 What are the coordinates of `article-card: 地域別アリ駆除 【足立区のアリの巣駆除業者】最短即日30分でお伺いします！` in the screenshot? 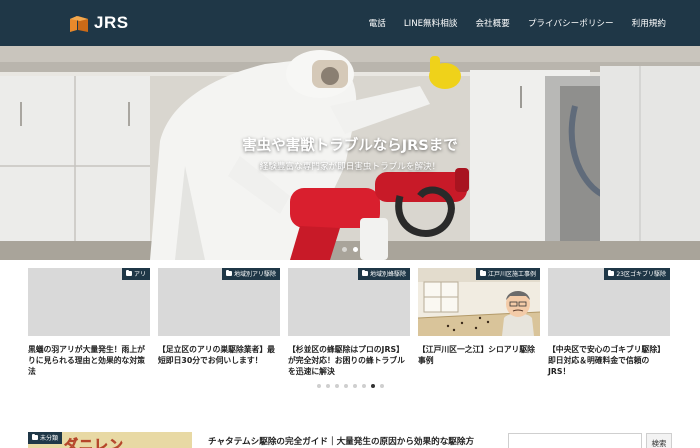 It's located at (219, 323).